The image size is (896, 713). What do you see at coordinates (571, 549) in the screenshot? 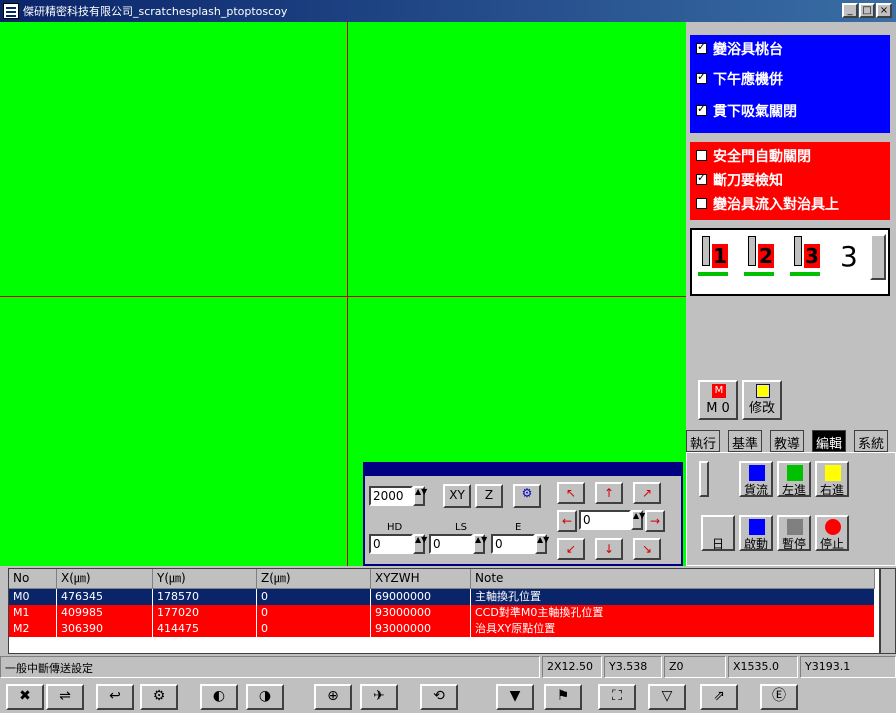
I see `jog-down-left-button: ↙` at bounding box center [571, 549].